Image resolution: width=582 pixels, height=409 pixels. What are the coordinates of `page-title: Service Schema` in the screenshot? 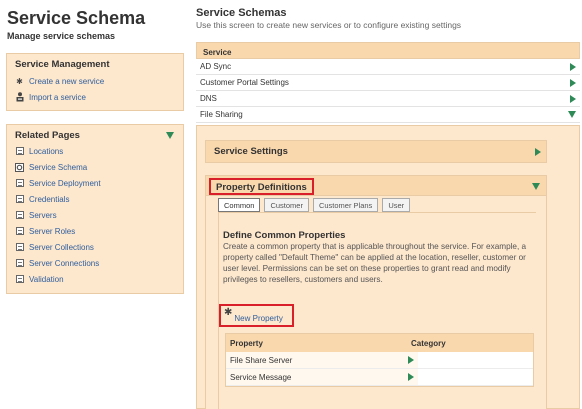 It's located at (76, 18).